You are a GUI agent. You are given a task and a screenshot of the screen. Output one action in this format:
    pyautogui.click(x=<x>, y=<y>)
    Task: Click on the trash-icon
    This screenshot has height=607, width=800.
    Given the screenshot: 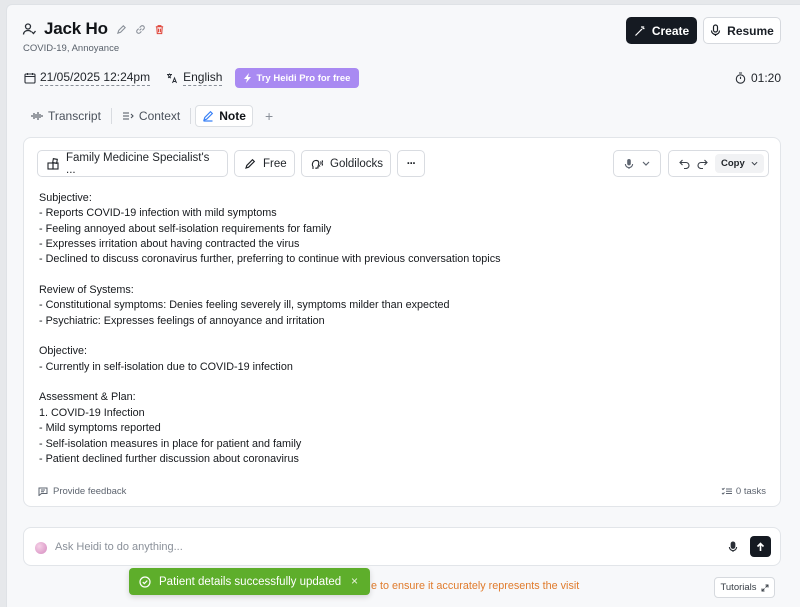 What is the action you would take?
    pyautogui.click(x=159, y=29)
    